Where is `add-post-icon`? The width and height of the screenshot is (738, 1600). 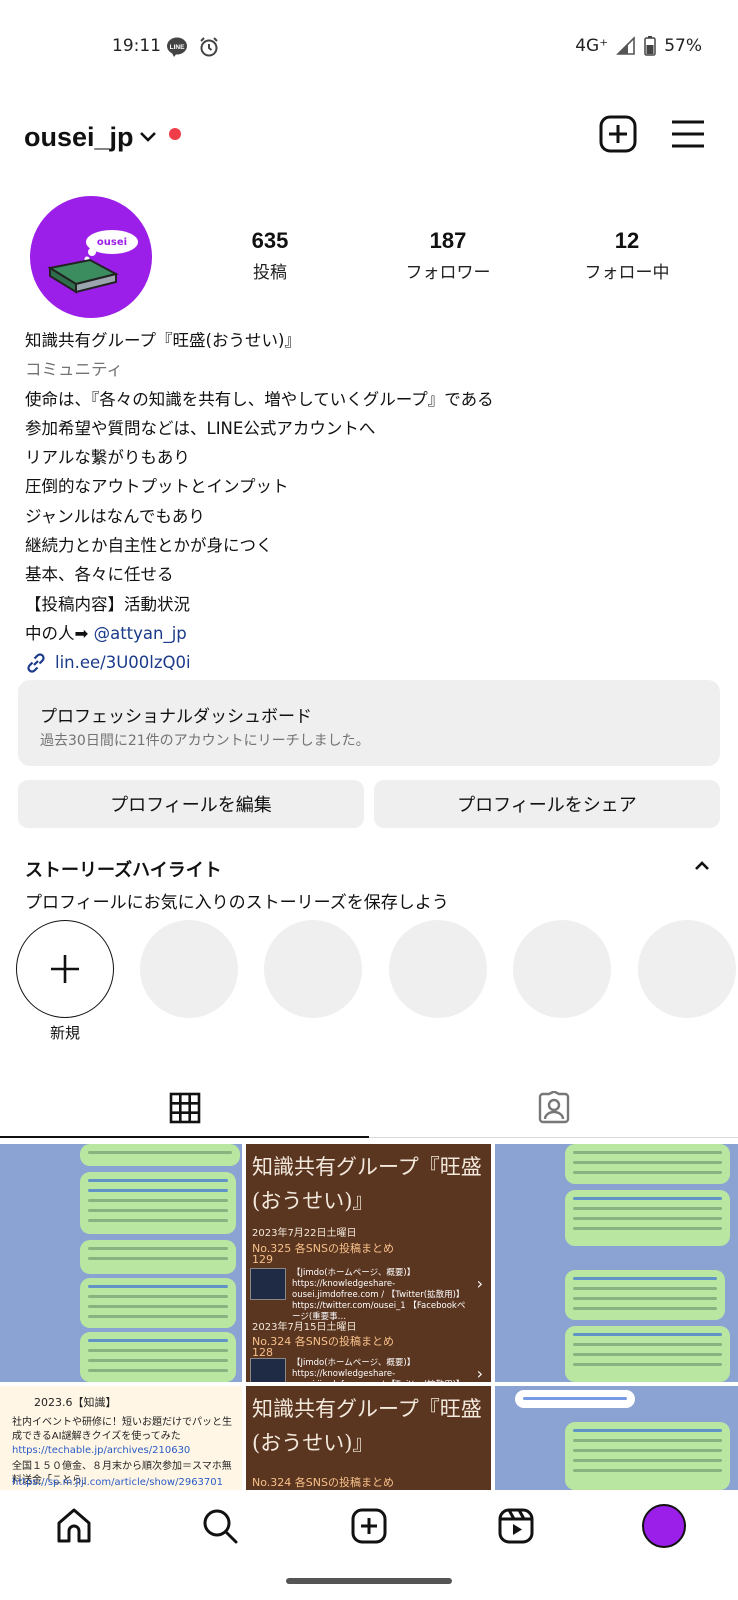 add-post-icon is located at coordinates (618, 134).